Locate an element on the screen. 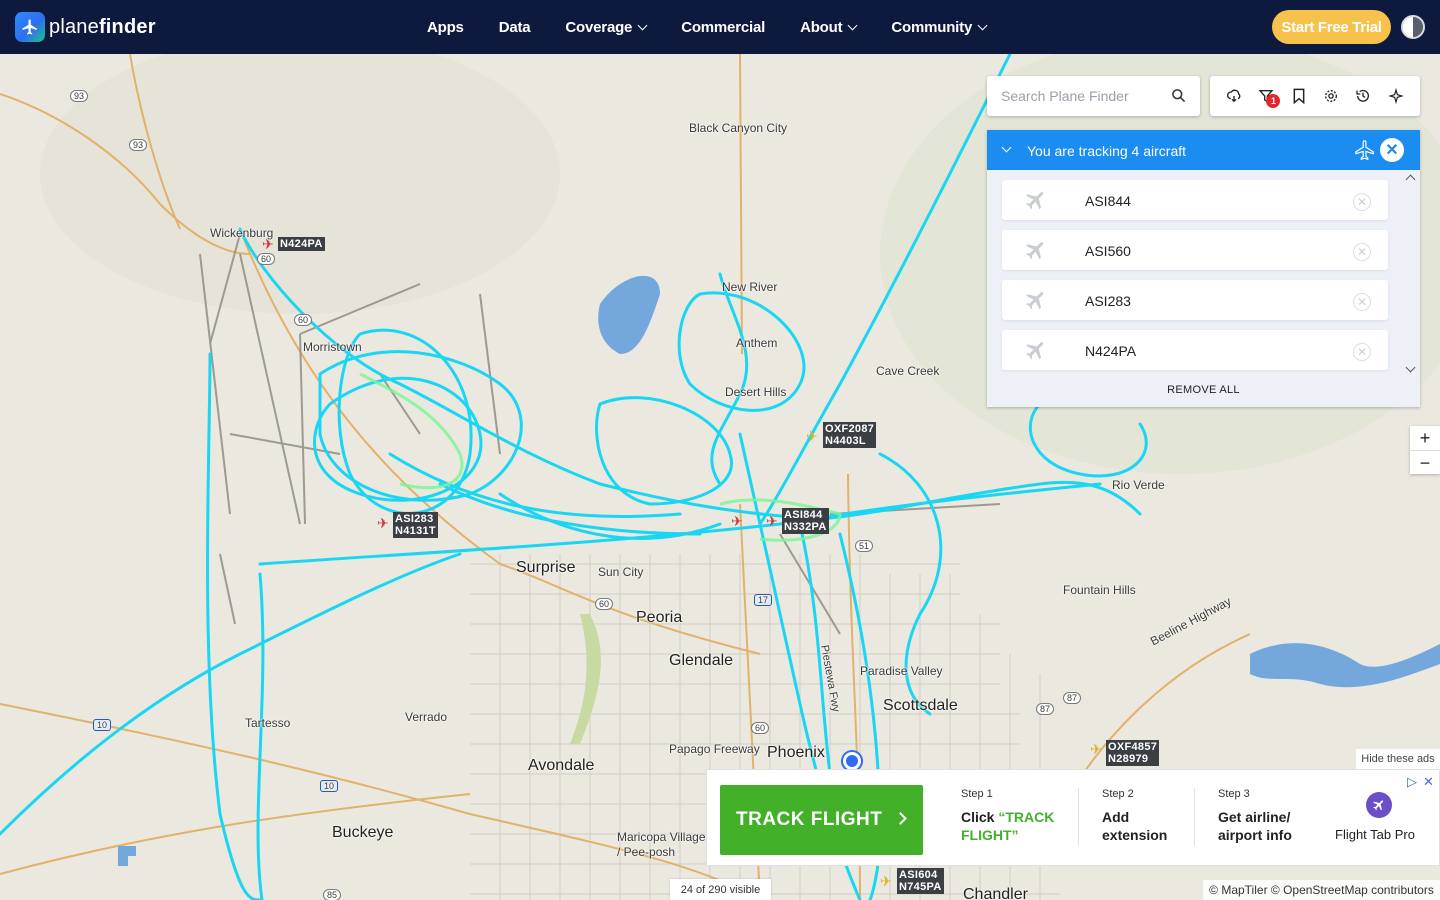 This screenshot has height=900, width=1440. zoom-in-button: + is located at coordinates (1425, 438).